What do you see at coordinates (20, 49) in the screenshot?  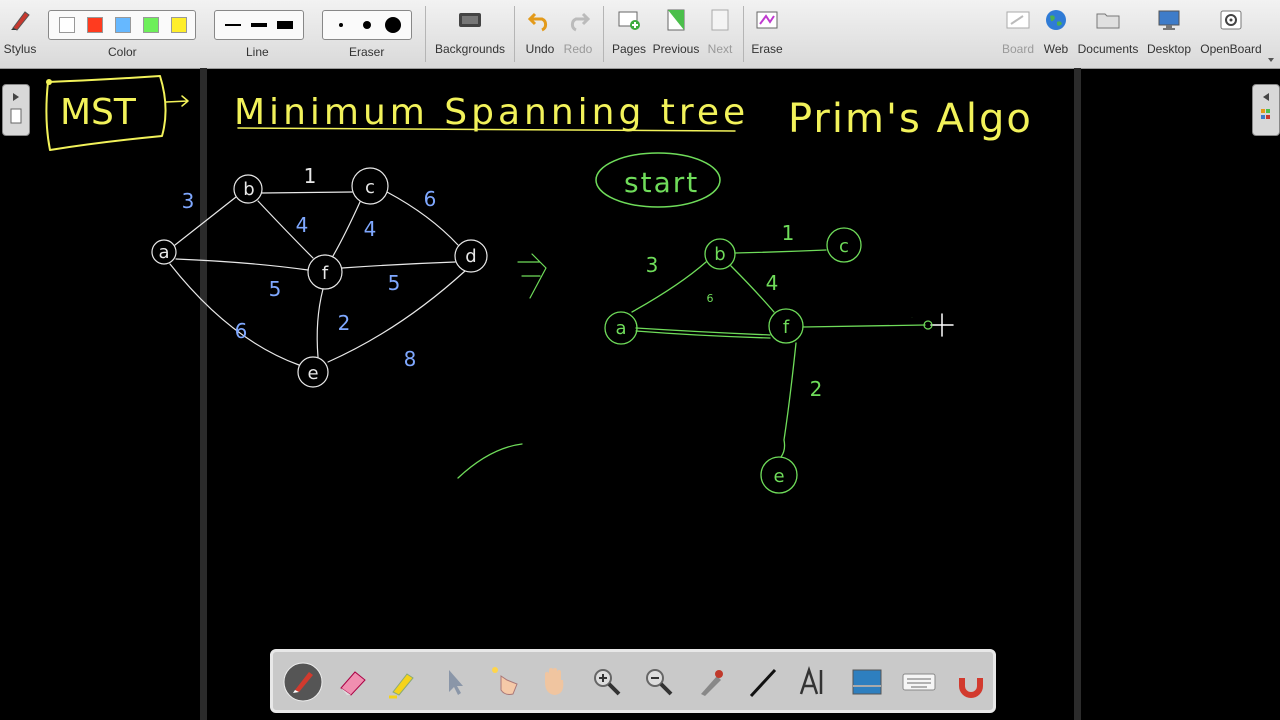 I see `stylus-label: Stylus` at bounding box center [20, 49].